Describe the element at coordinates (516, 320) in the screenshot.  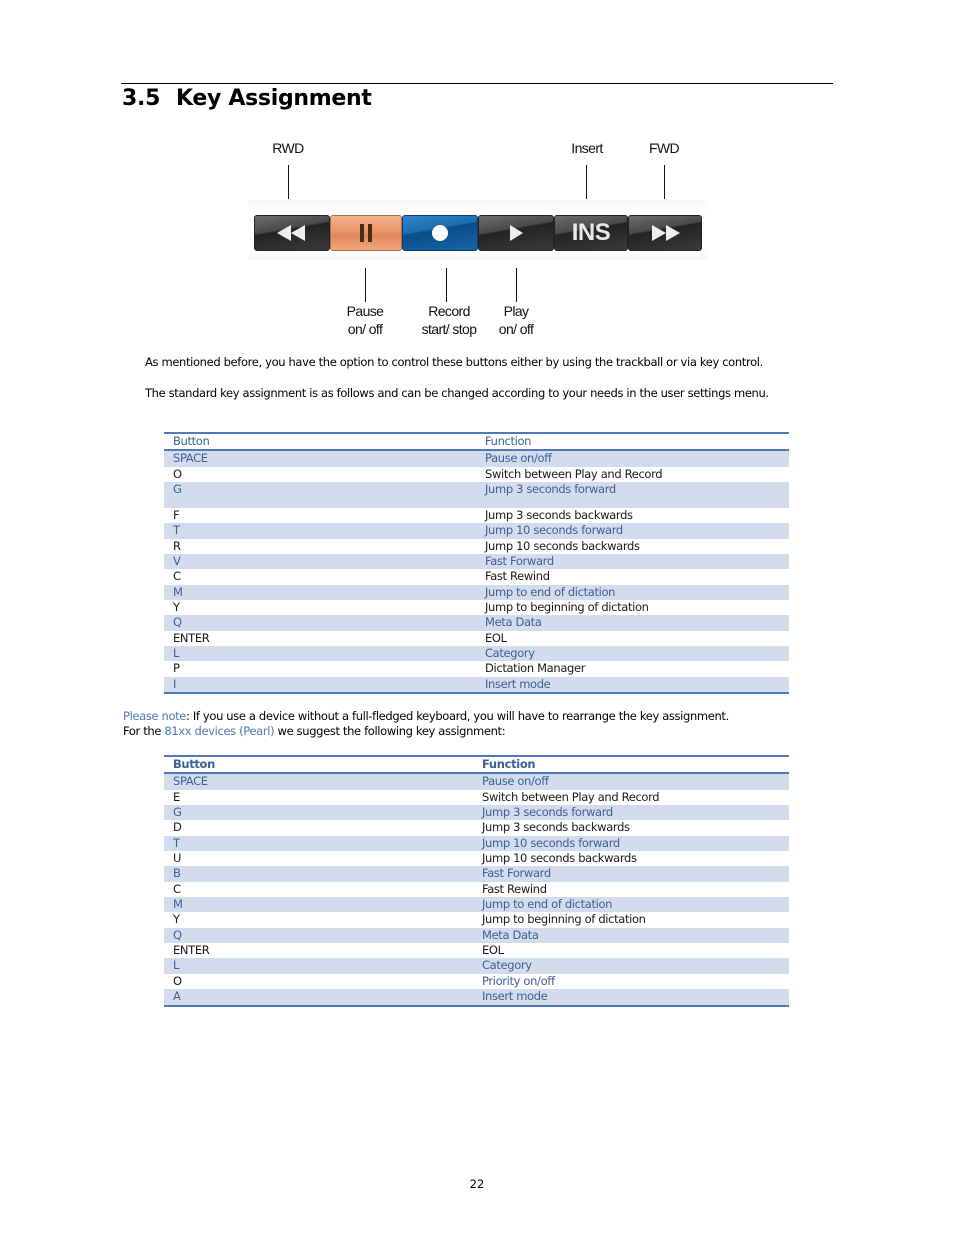
I see `callout-play: Play on/ off` at that location.